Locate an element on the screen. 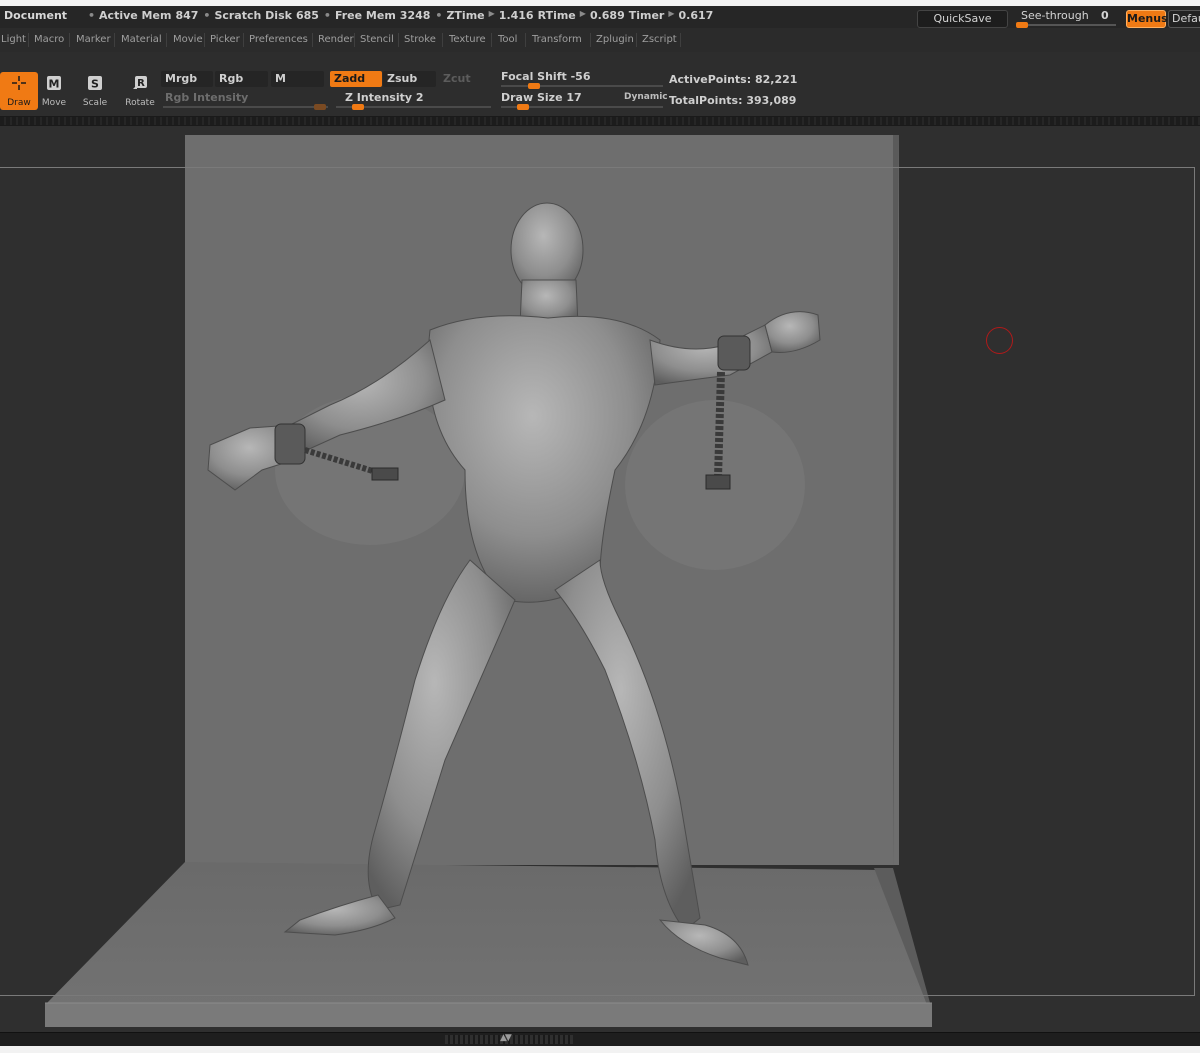  move-icon: M is located at coordinates (54, 83).